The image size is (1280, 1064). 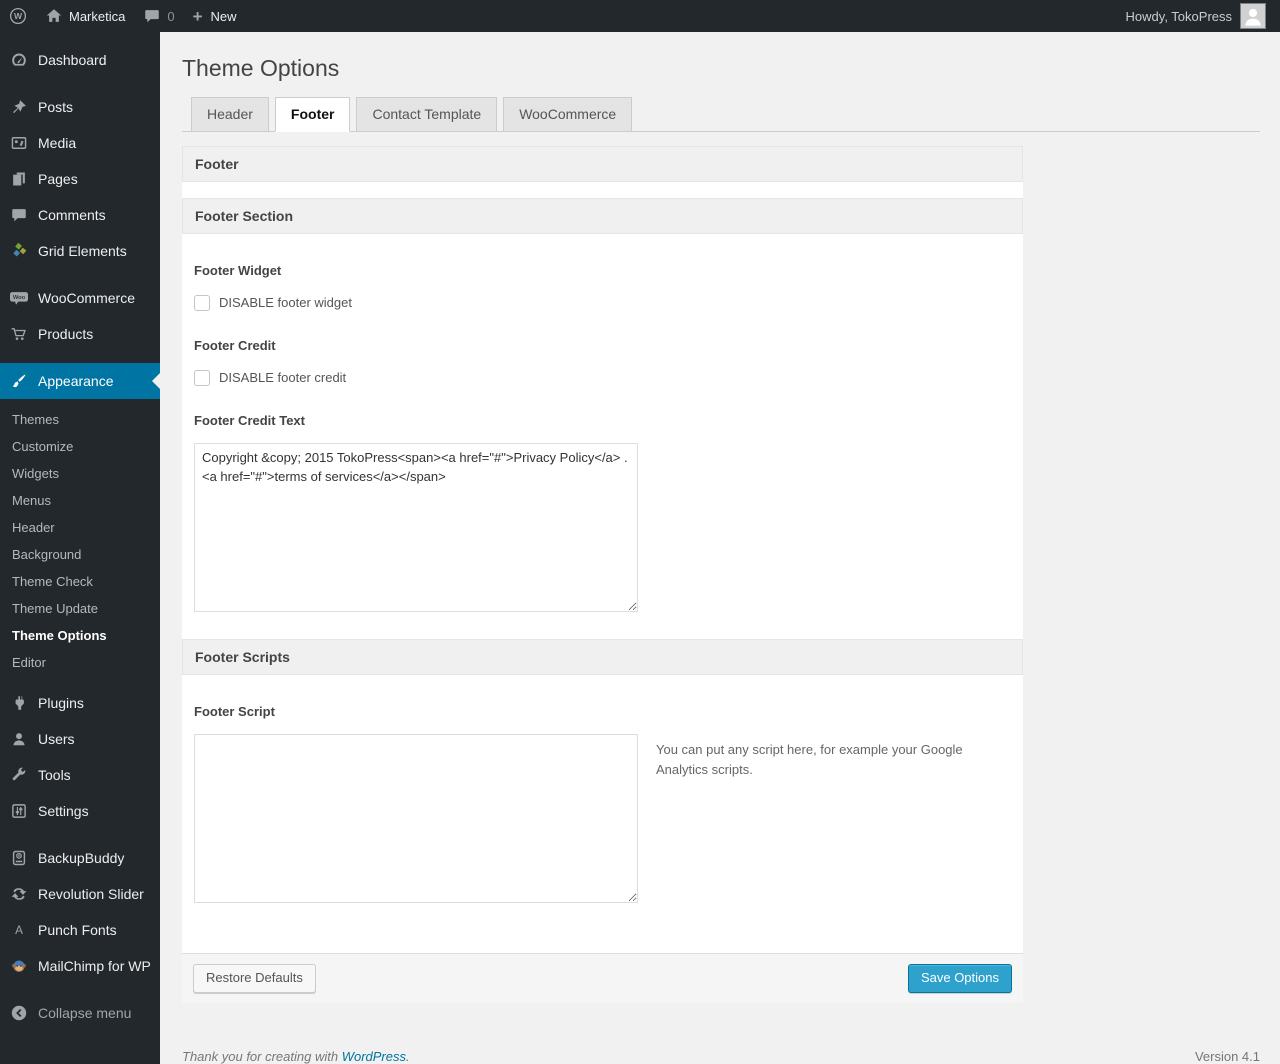 What do you see at coordinates (202, 302) in the screenshot?
I see `disable-footer-widget-checkbox` at bounding box center [202, 302].